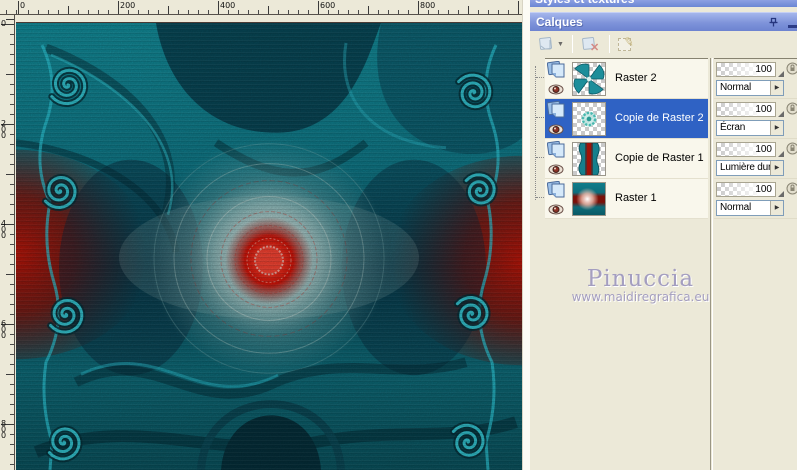 The width and height of the screenshot is (797, 470). What do you see at coordinates (773, 22) in the screenshot?
I see `pin-icon` at bounding box center [773, 22].